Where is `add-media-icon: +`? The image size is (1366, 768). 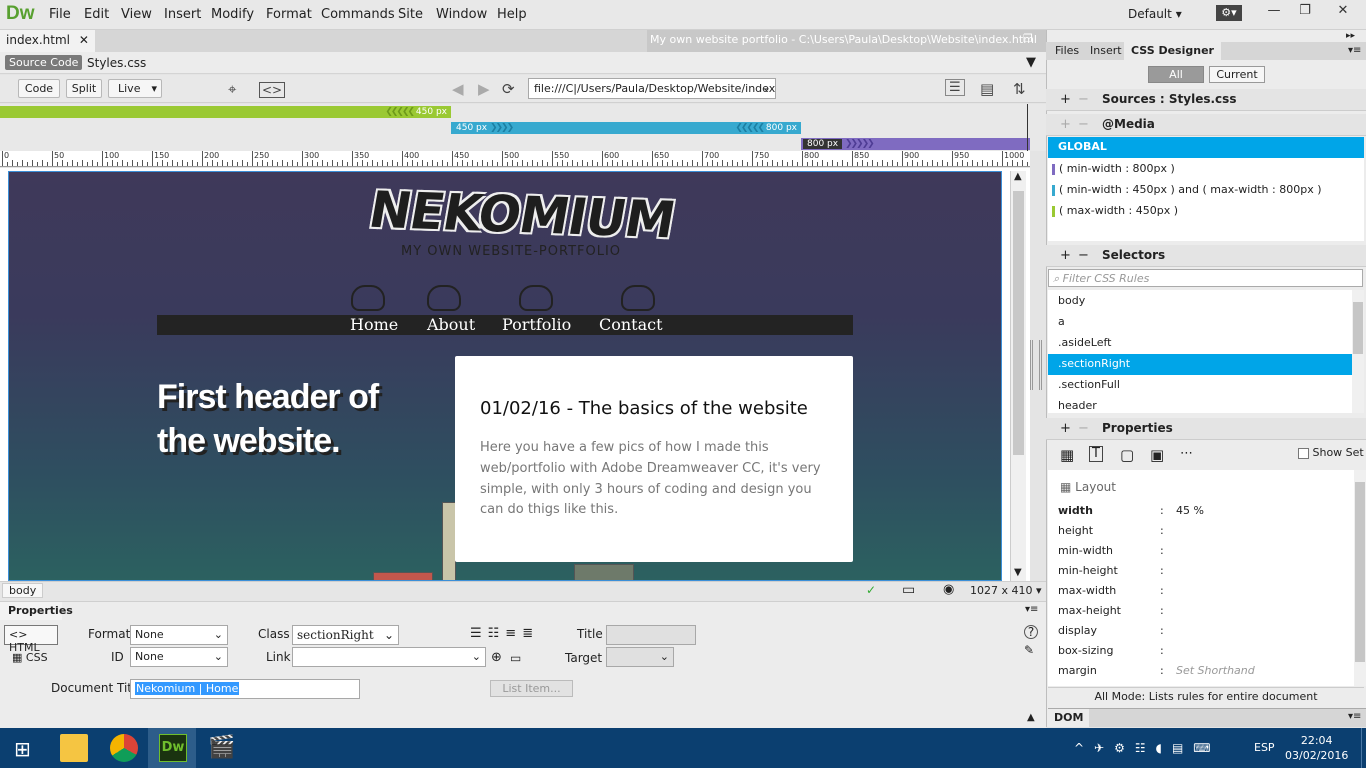 add-media-icon: + is located at coordinates (1065, 124).